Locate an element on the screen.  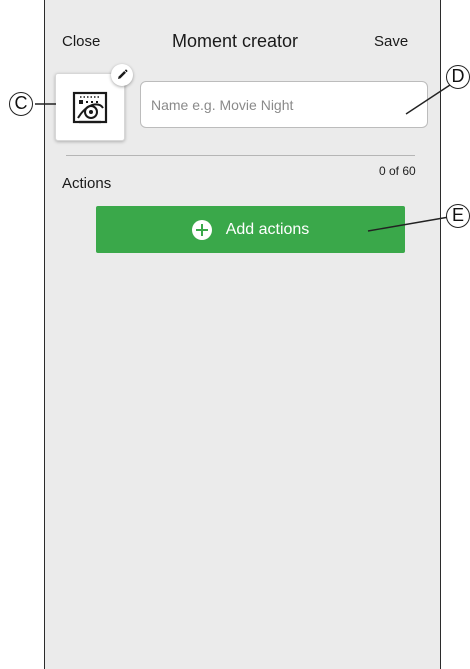
plus-circle-icon is located at coordinates (201, 229).